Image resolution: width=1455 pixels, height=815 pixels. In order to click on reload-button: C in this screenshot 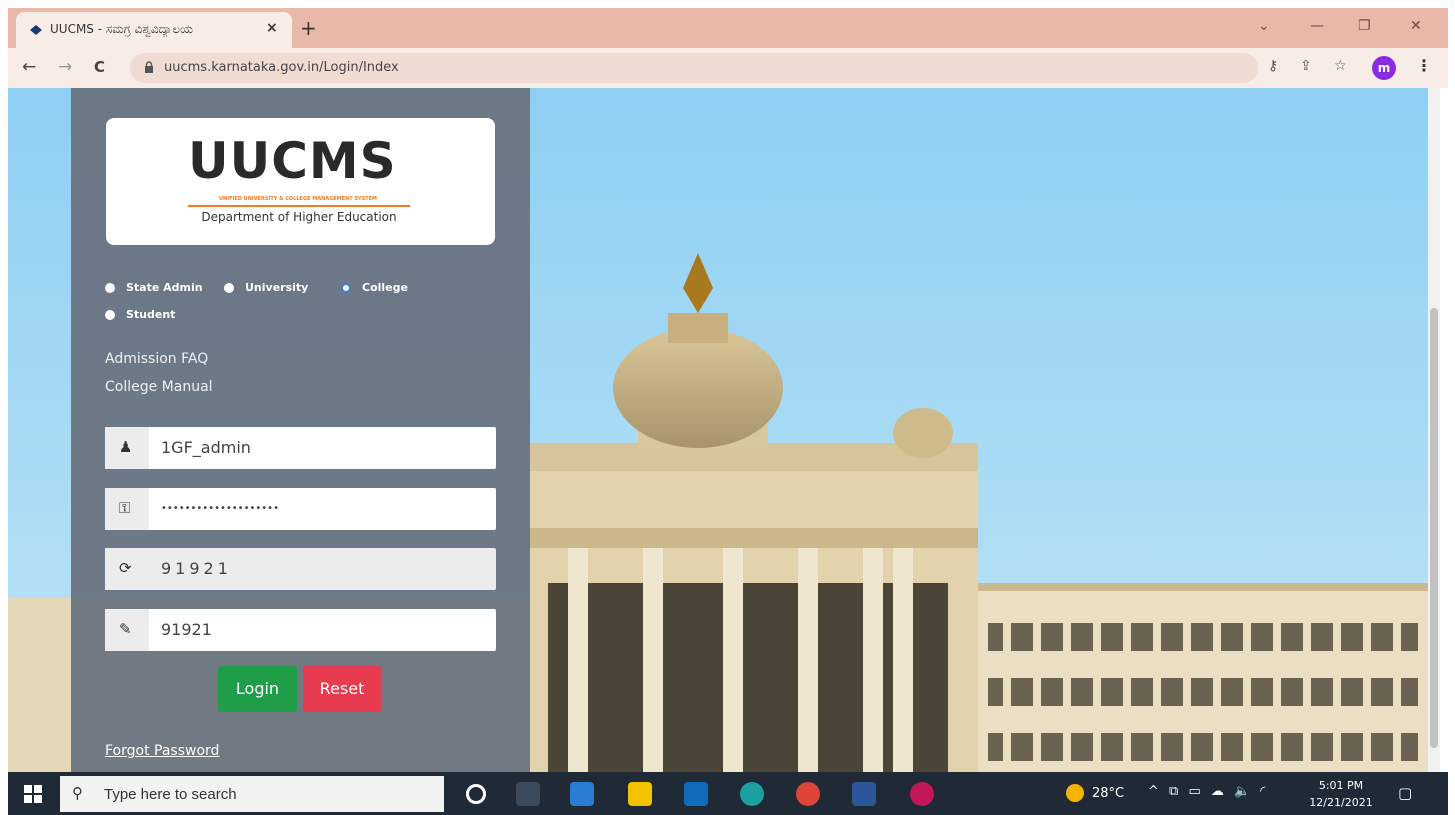, I will do `click(99, 67)`.